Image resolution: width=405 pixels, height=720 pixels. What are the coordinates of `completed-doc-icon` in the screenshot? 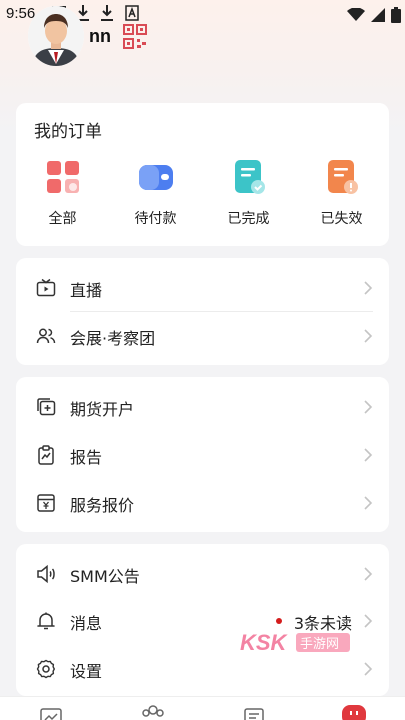 It's located at (249, 177).